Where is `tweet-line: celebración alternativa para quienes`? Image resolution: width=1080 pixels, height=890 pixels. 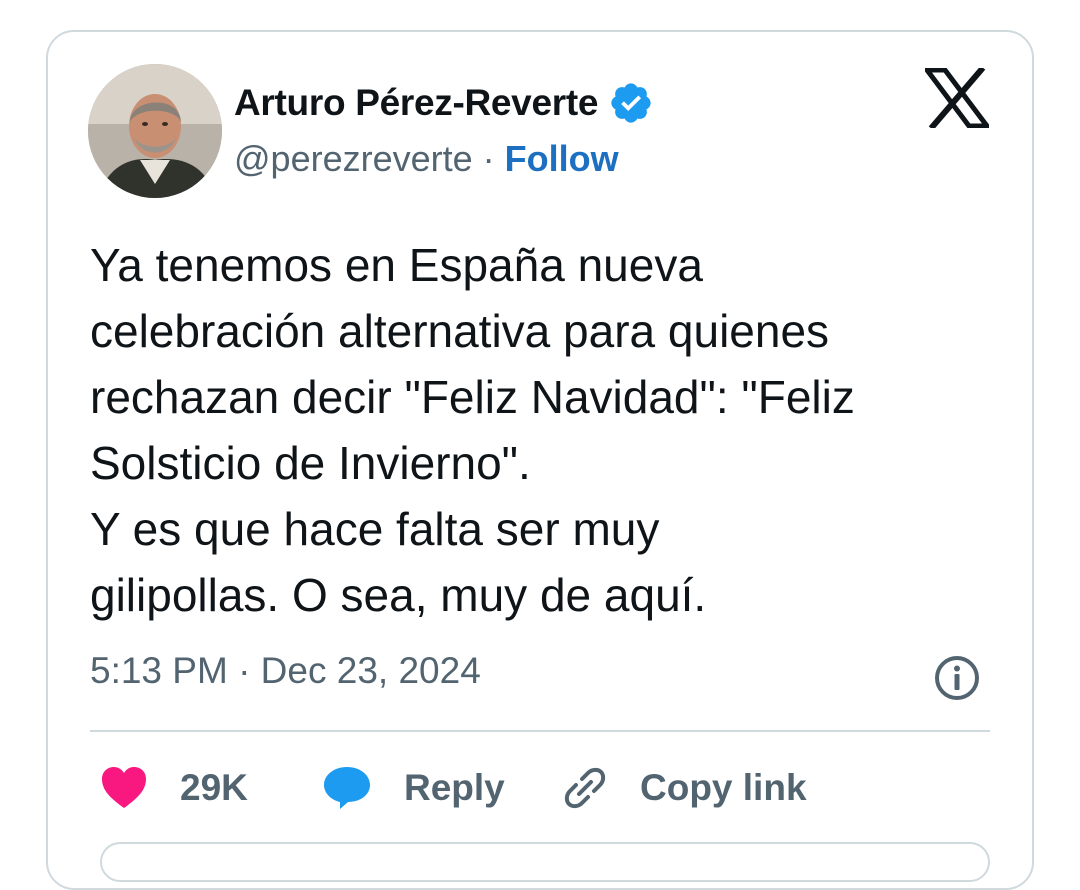
tweet-line: celebración alternativa para quienes is located at coordinates (460, 331).